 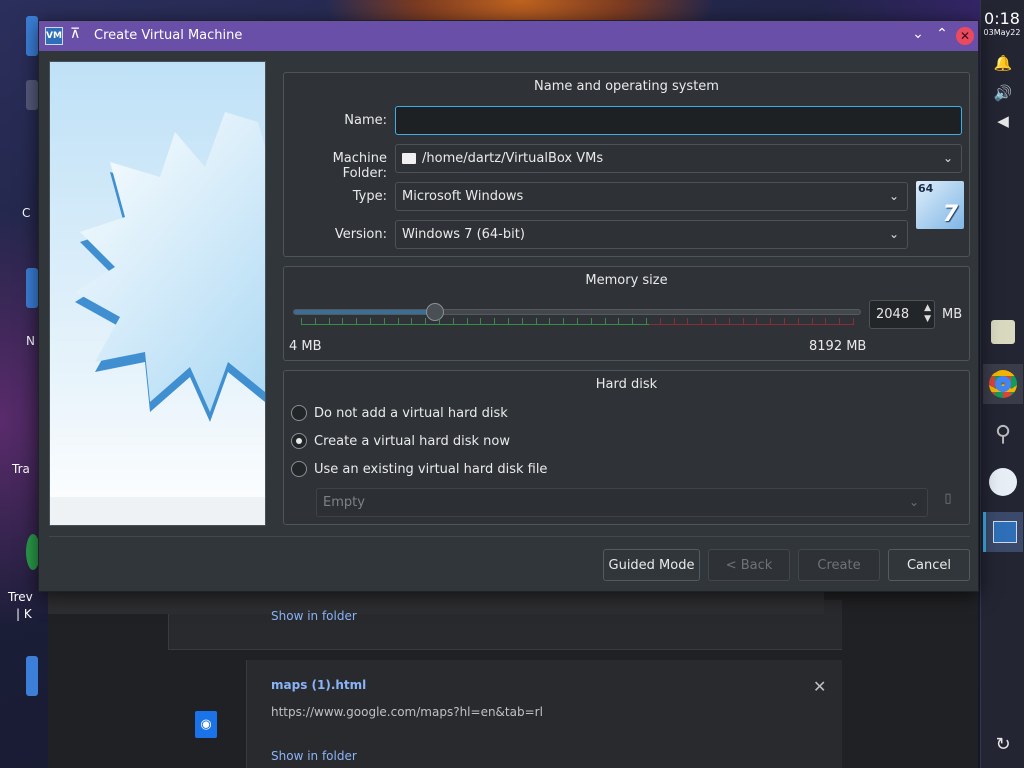 What do you see at coordinates (463, 234) in the screenshot?
I see `version-value: Windows 7 (64-bit)` at bounding box center [463, 234].